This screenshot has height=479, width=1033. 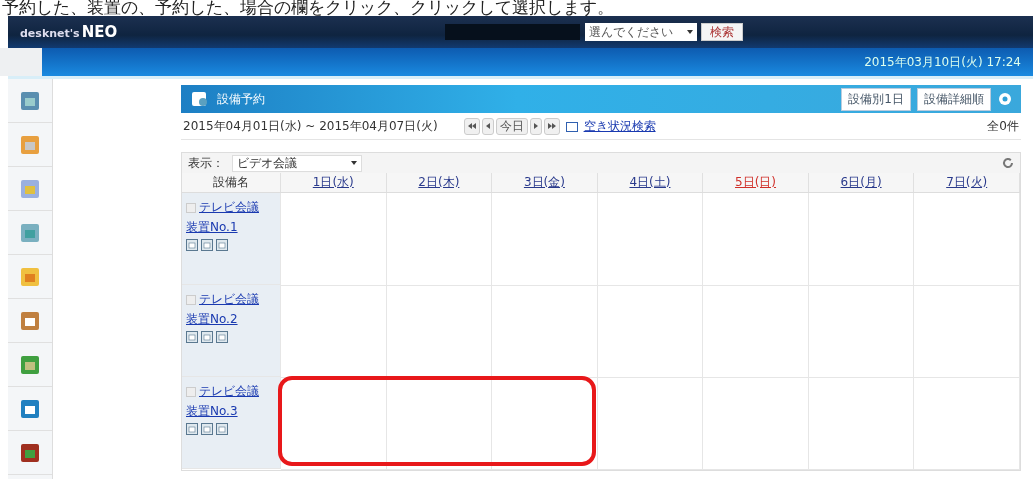 What do you see at coordinates (439, 183) in the screenshot?
I see `day-header: 2日(木)` at bounding box center [439, 183].